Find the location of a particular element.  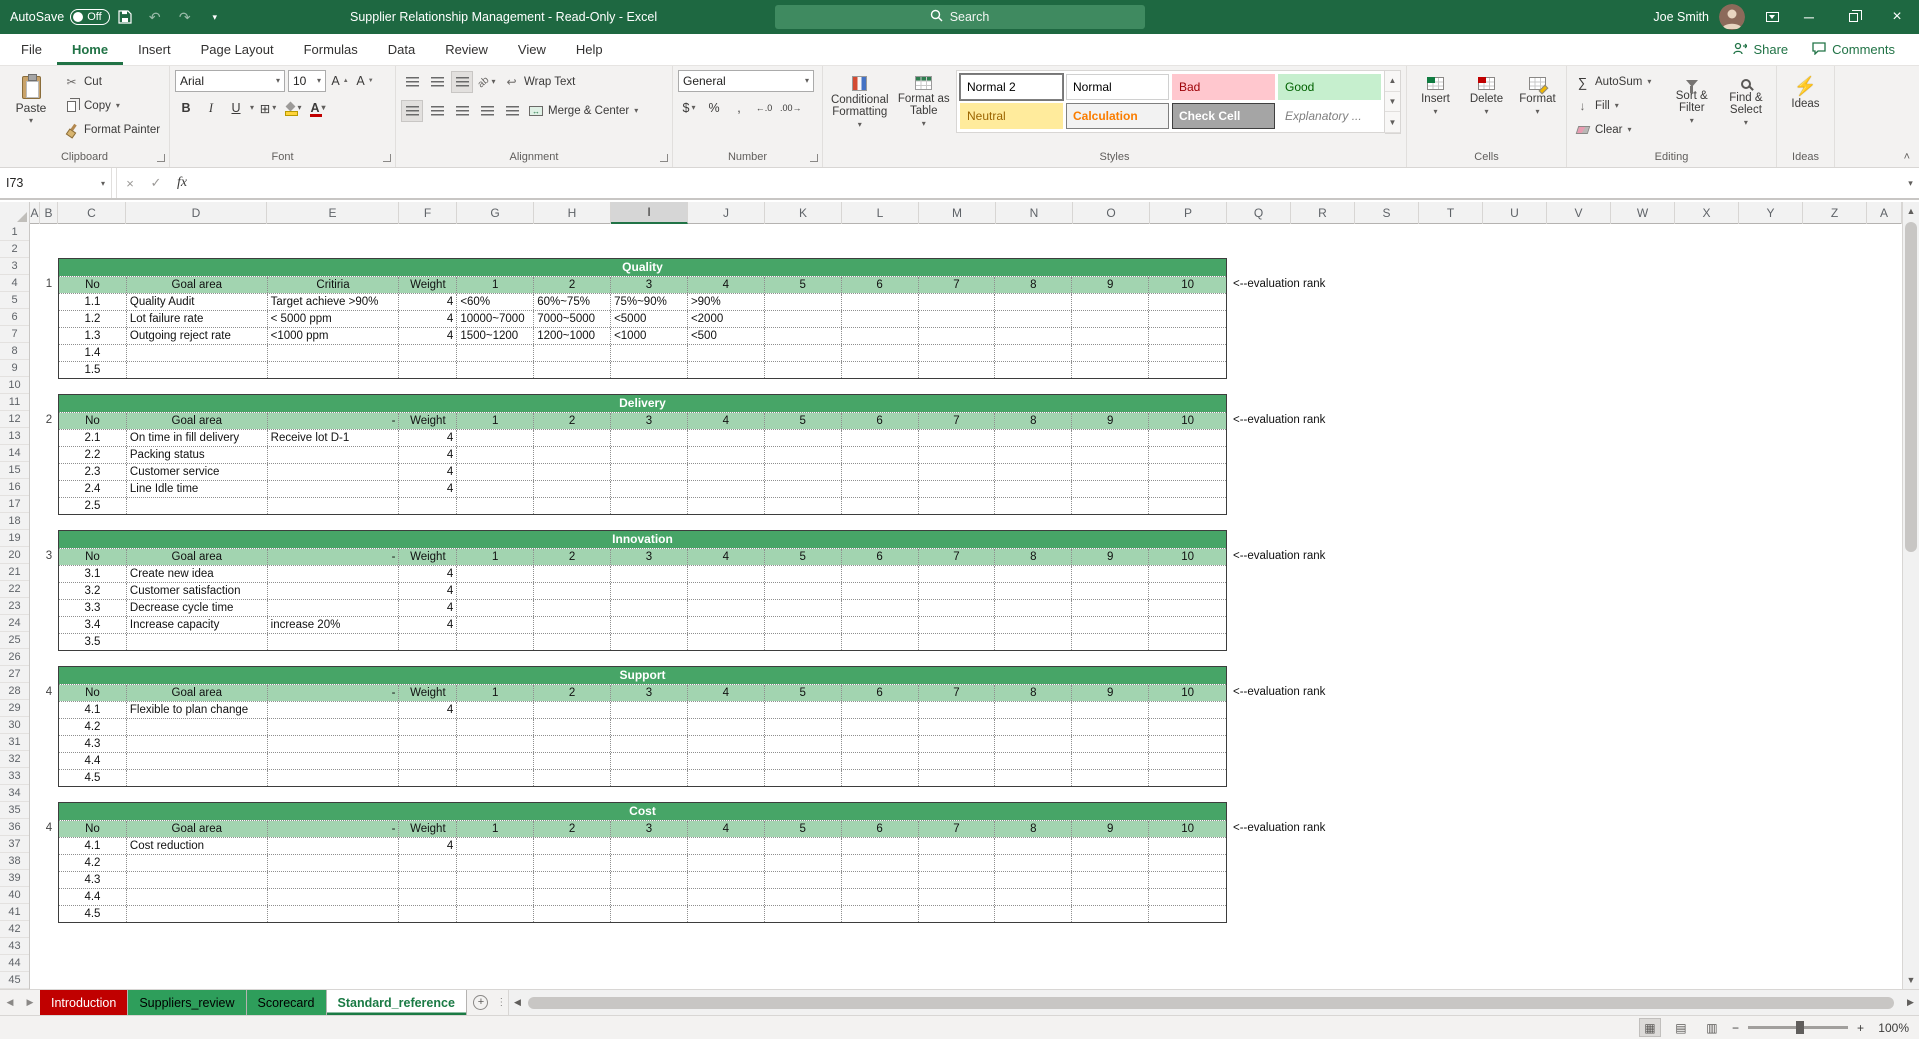

cell-Q20: <--evaluation rank is located at coordinates (1279, 555).